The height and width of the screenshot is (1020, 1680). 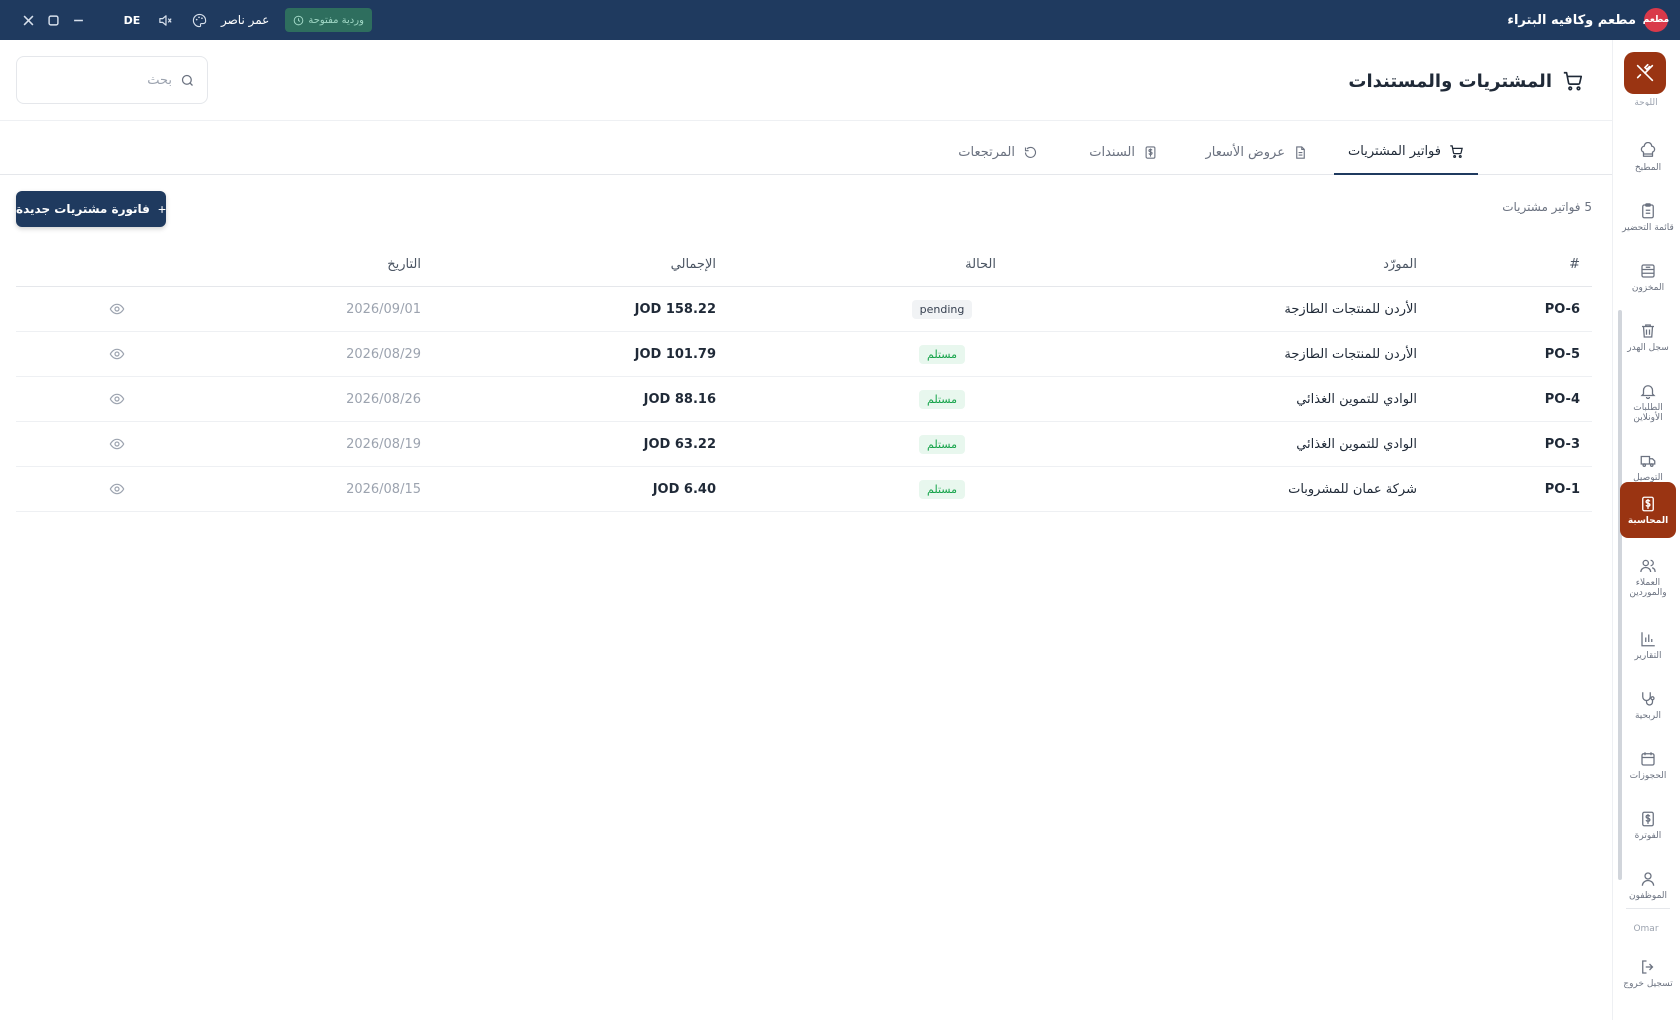 I want to click on sidebar-item-employees: الموظفون, so click(x=1648, y=885).